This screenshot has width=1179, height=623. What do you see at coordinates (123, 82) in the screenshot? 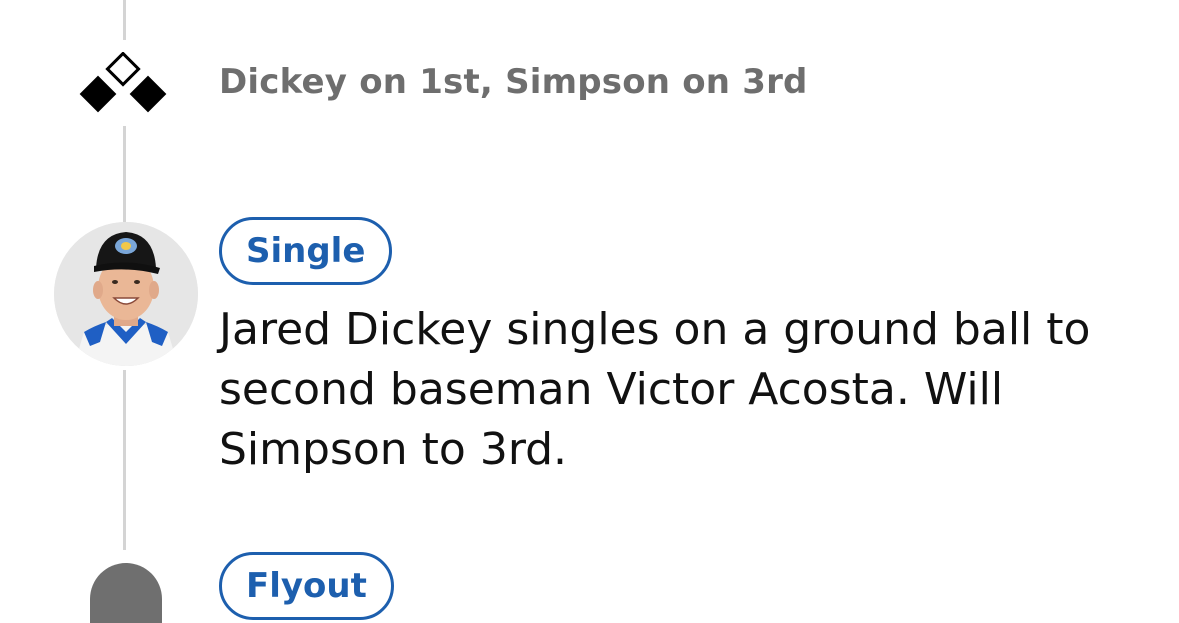
I see `bases-diamond-icon` at bounding box center [123, 82].